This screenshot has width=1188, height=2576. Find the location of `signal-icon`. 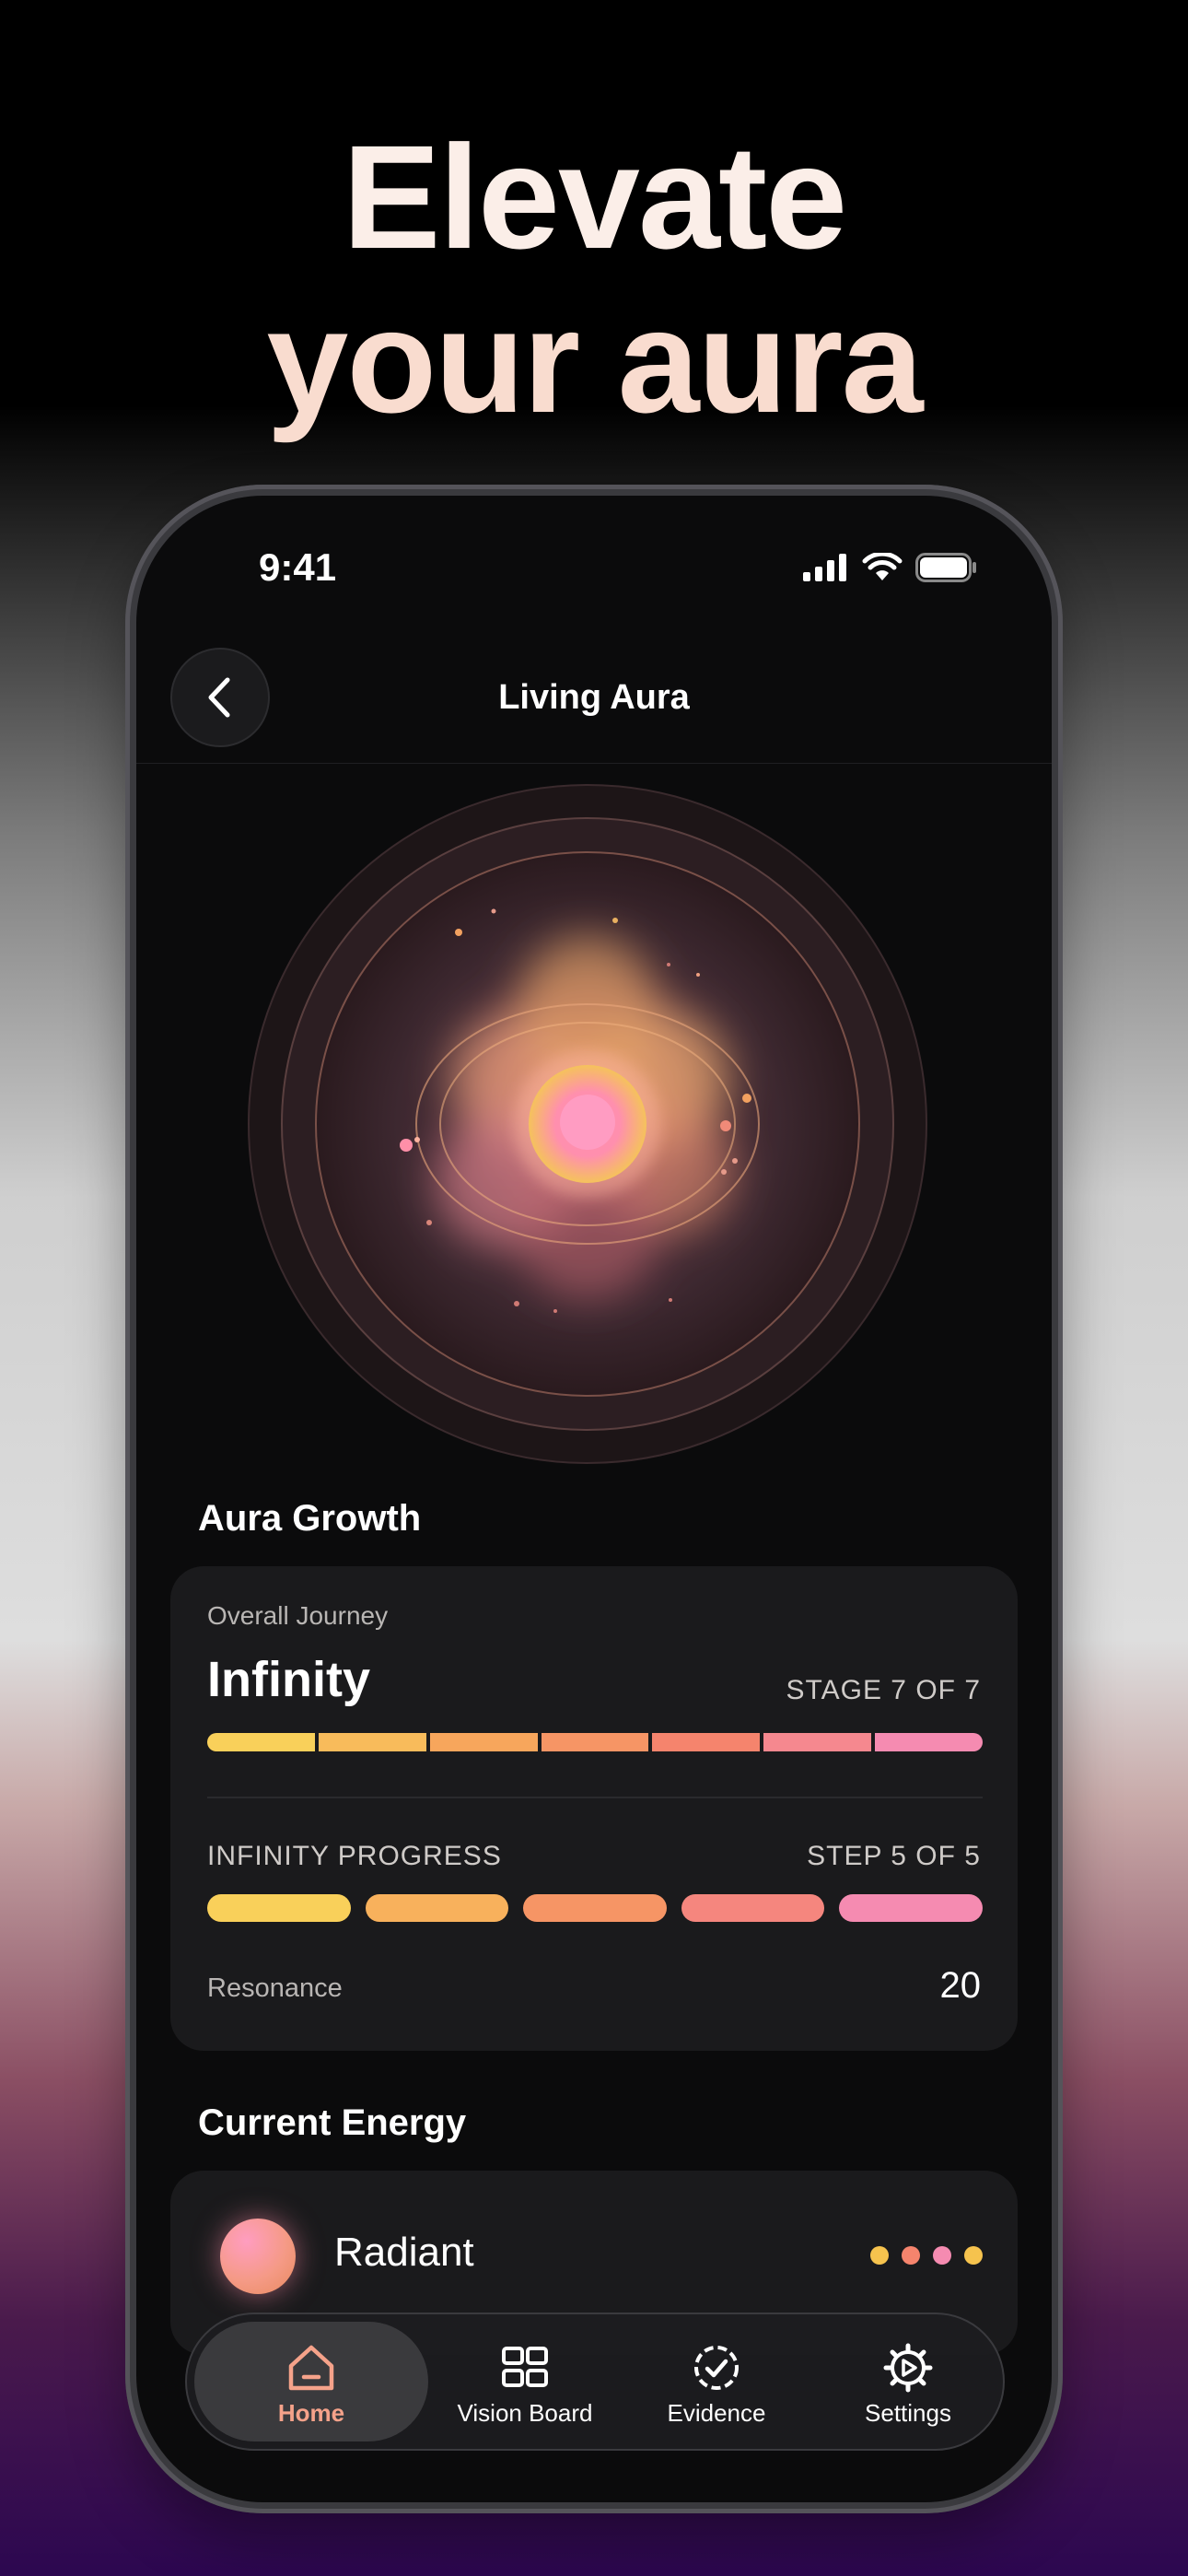

signal-icon is located at coordinates (824, 567).